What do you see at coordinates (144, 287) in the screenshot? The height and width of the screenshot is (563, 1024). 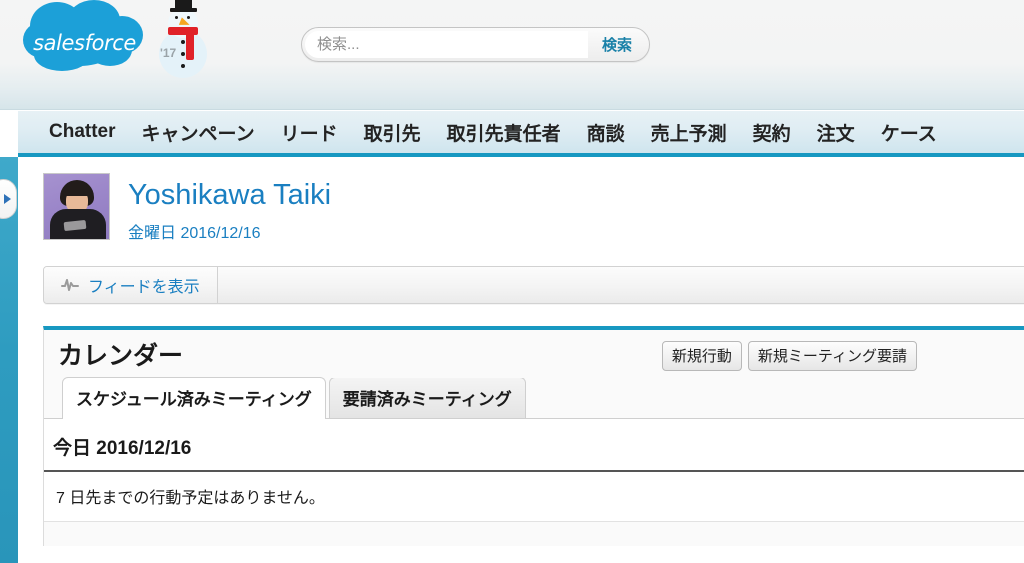 I see `show-feed-label: フィードを表示` at bounding box center [144, 287].